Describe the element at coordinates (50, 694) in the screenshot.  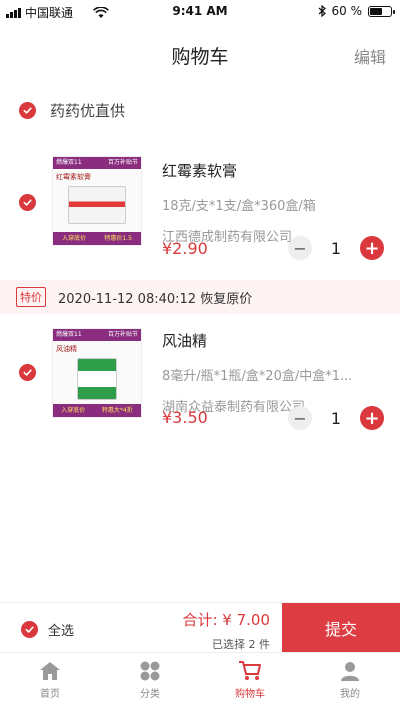
I see `tab-home-label: 首页` at that location.